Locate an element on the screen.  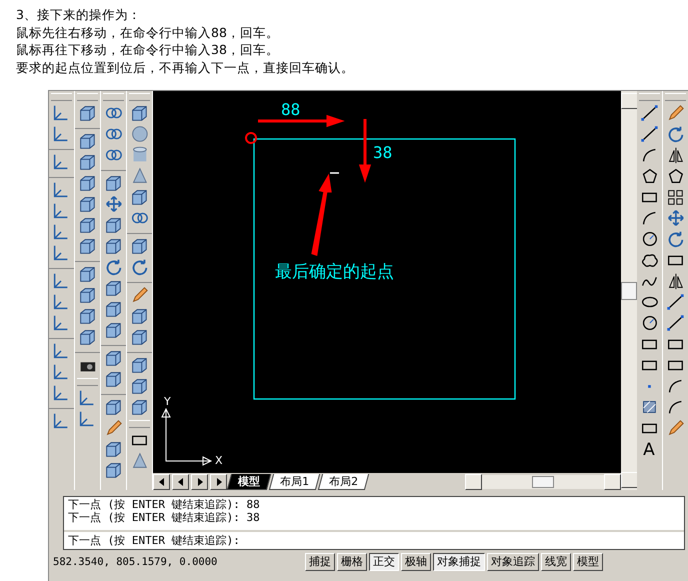
status-toggle-button: 栅格 is located at coordinates (352, 561).